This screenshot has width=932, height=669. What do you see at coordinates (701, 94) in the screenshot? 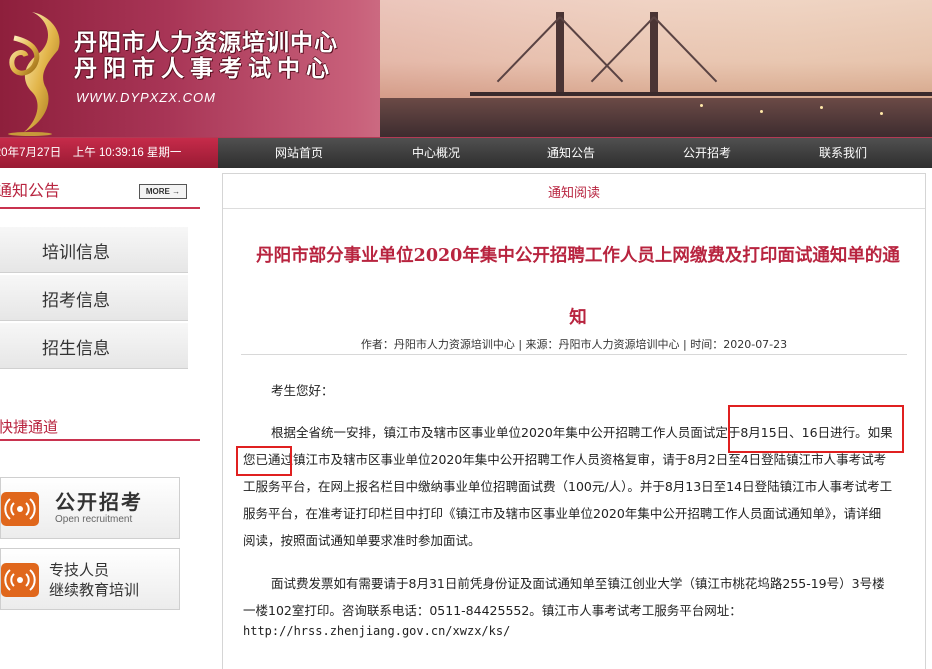
I see `bridge-deck` at bounding box center [701, 94].